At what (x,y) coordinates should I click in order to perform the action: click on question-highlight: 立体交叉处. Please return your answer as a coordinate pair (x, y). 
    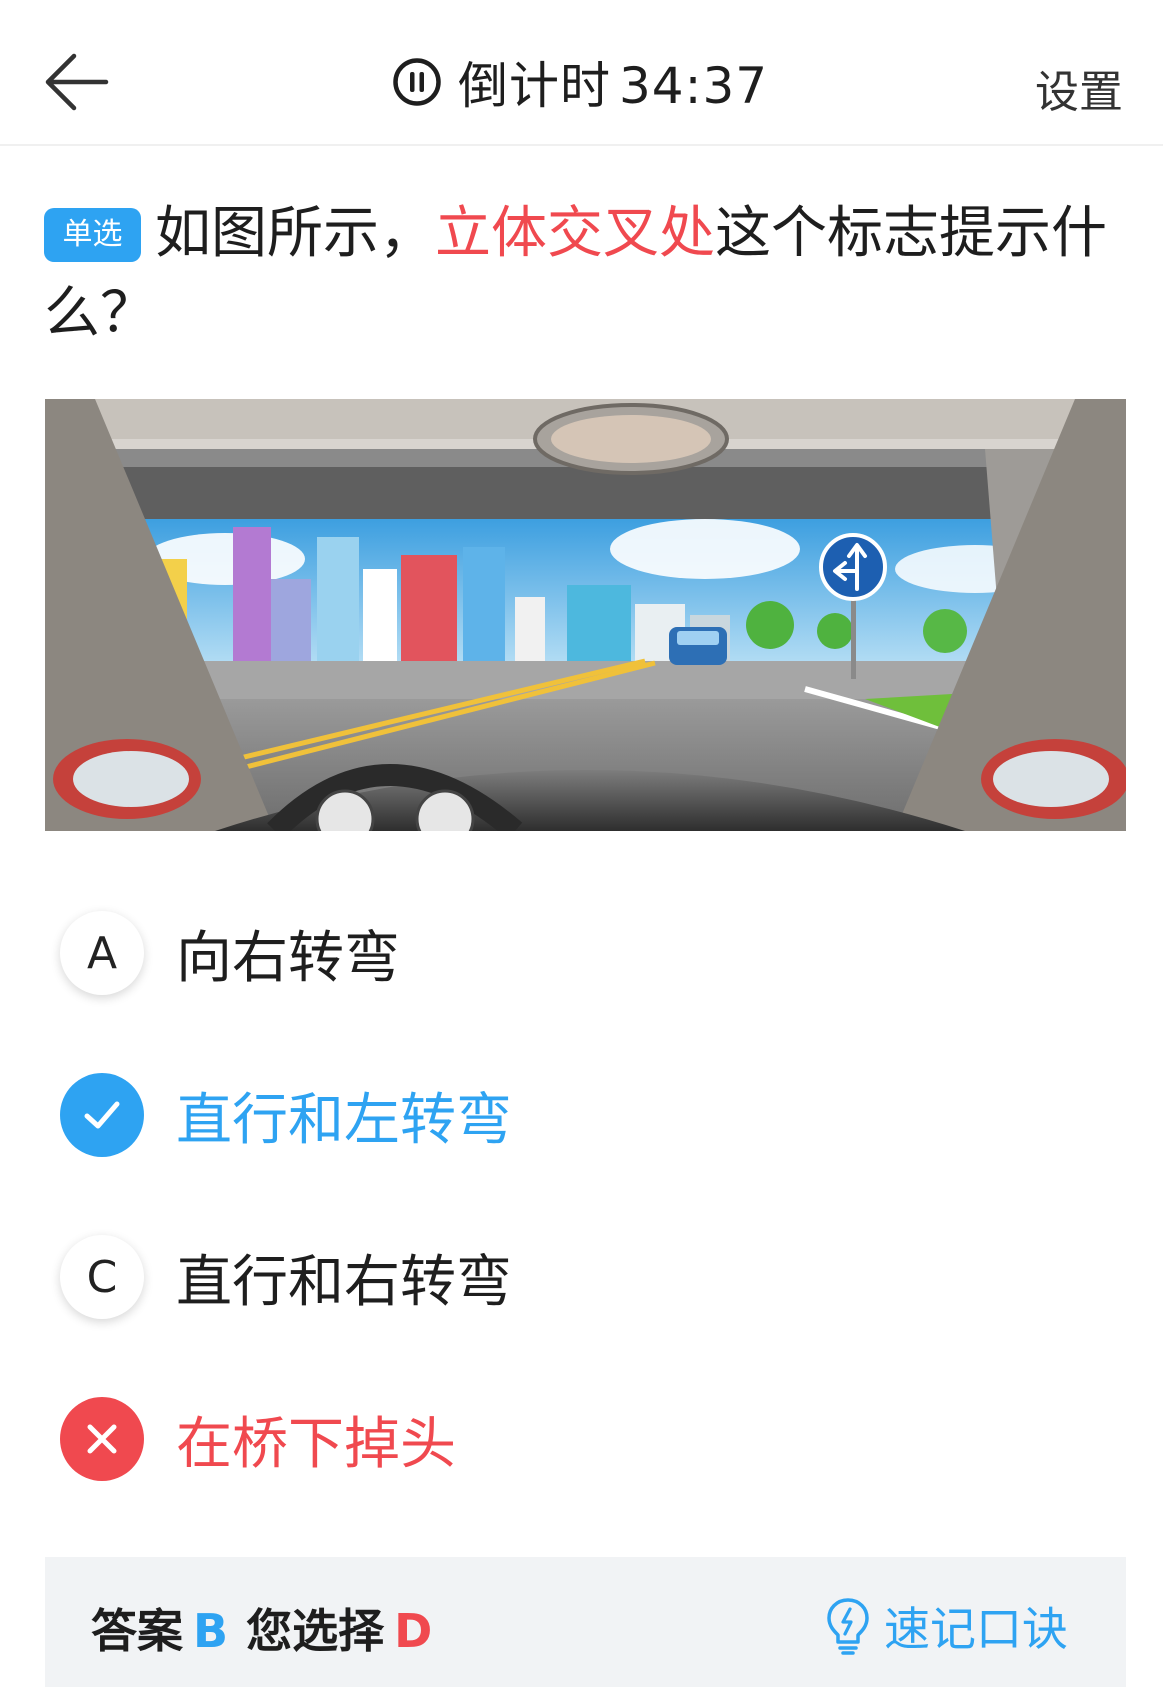
    Looking at the image, I should click on (575, 233).